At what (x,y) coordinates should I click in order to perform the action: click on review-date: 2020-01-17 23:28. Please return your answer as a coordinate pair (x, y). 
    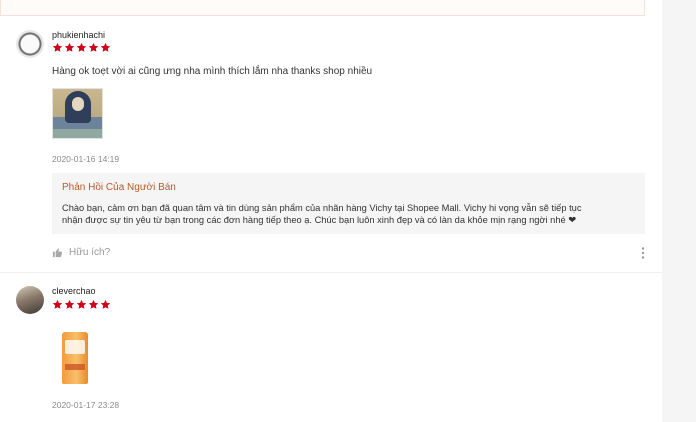
    Looking at the image, I should click on (86, 405).